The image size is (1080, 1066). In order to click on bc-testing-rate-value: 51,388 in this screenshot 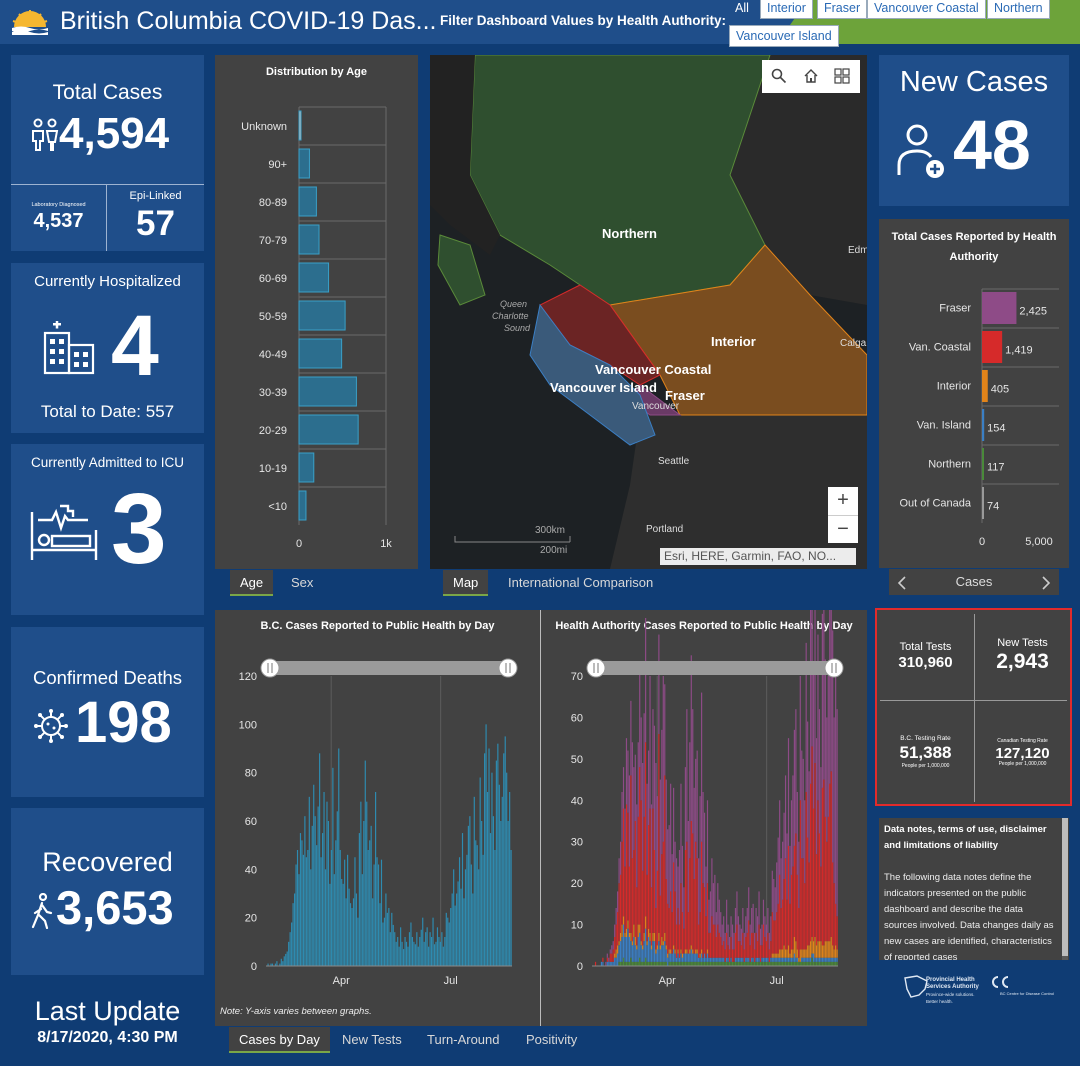, I will do `click(925, 752)`.